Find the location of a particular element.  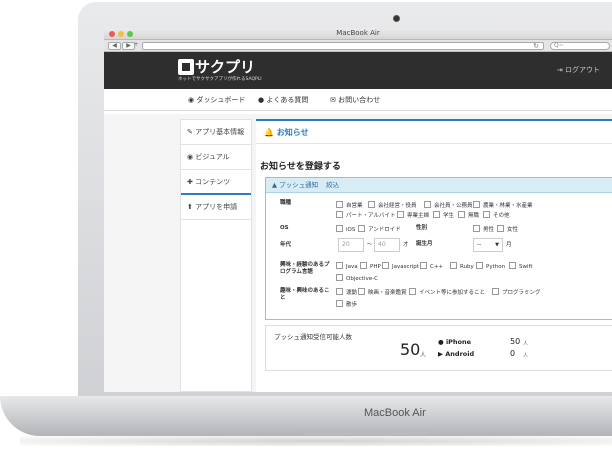

skill-option: Javascript is located at coordinates (400, 266).